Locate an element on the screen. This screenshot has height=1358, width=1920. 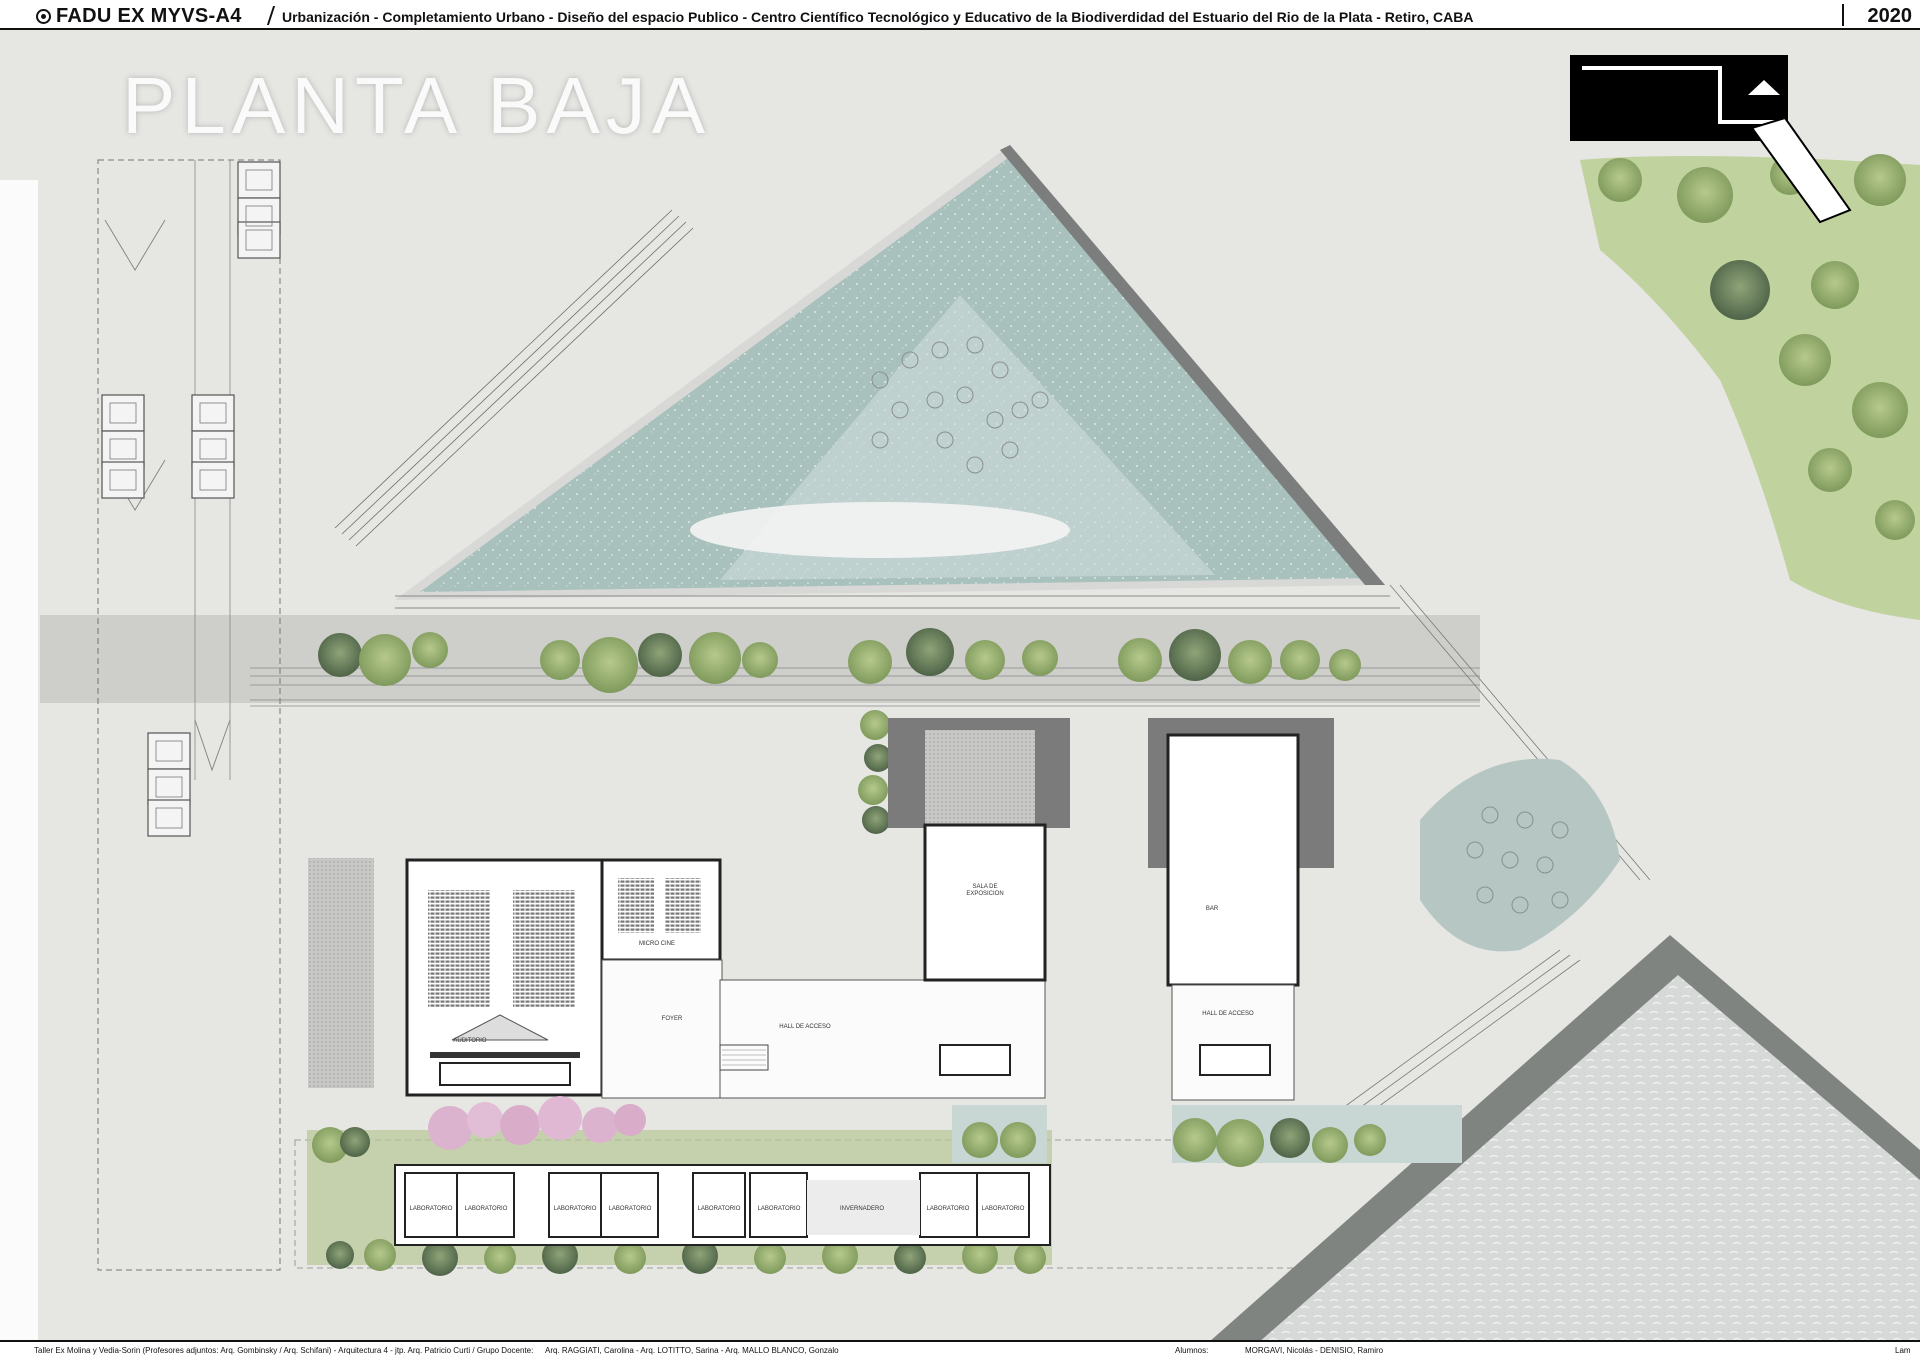
left-corridor is located at coordinates (189, 715).